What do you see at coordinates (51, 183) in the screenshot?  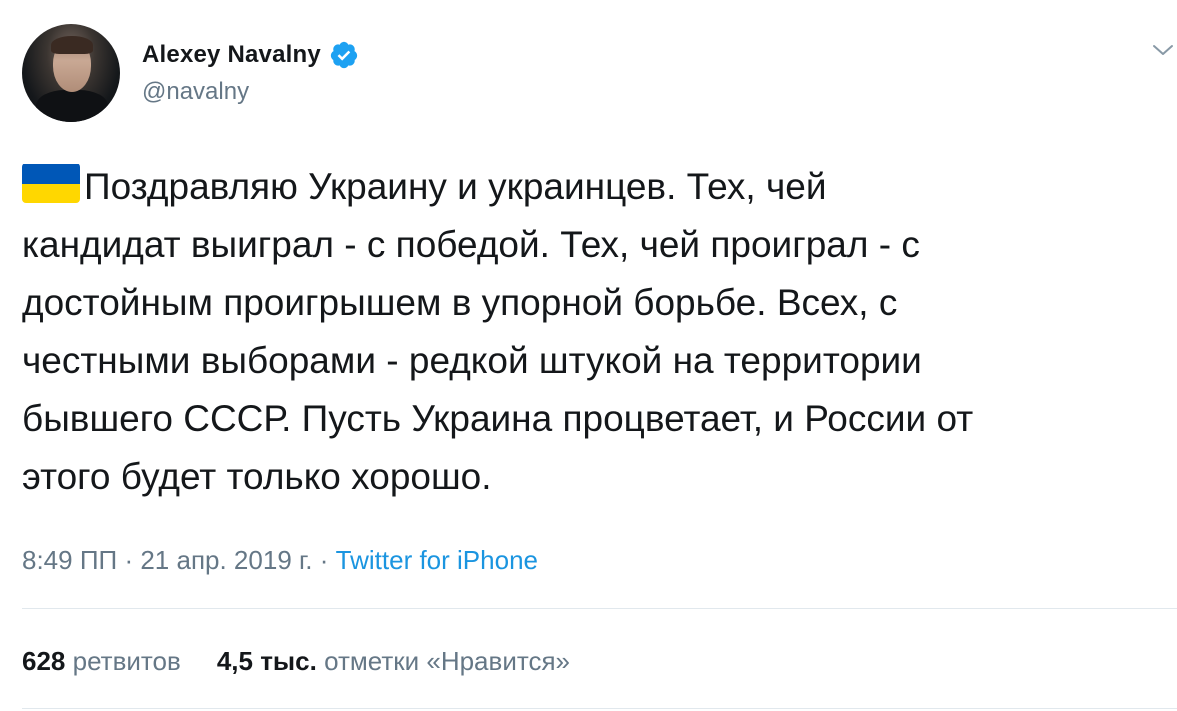 I see `ukraine-flag-icon` at bounding box center [51, 183].